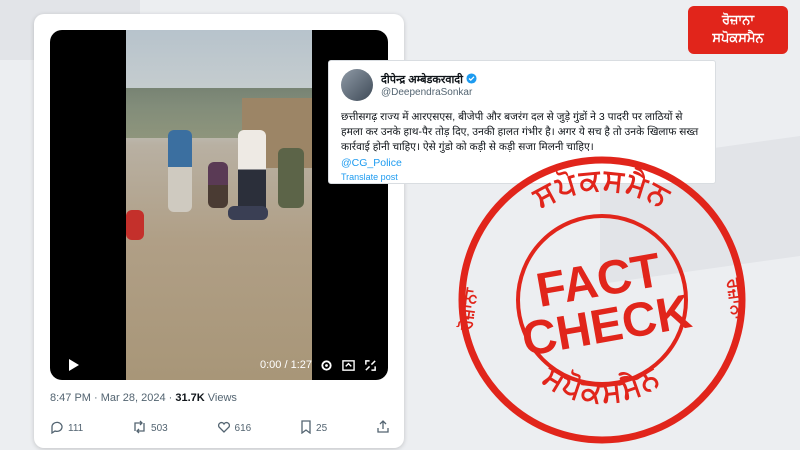 Image resolution: width=800 pixels, height=450 pixels. What do you see at coordinates (471, 79) in the screenshot?
I see `verified-icon` at bounding box center [471, 79].